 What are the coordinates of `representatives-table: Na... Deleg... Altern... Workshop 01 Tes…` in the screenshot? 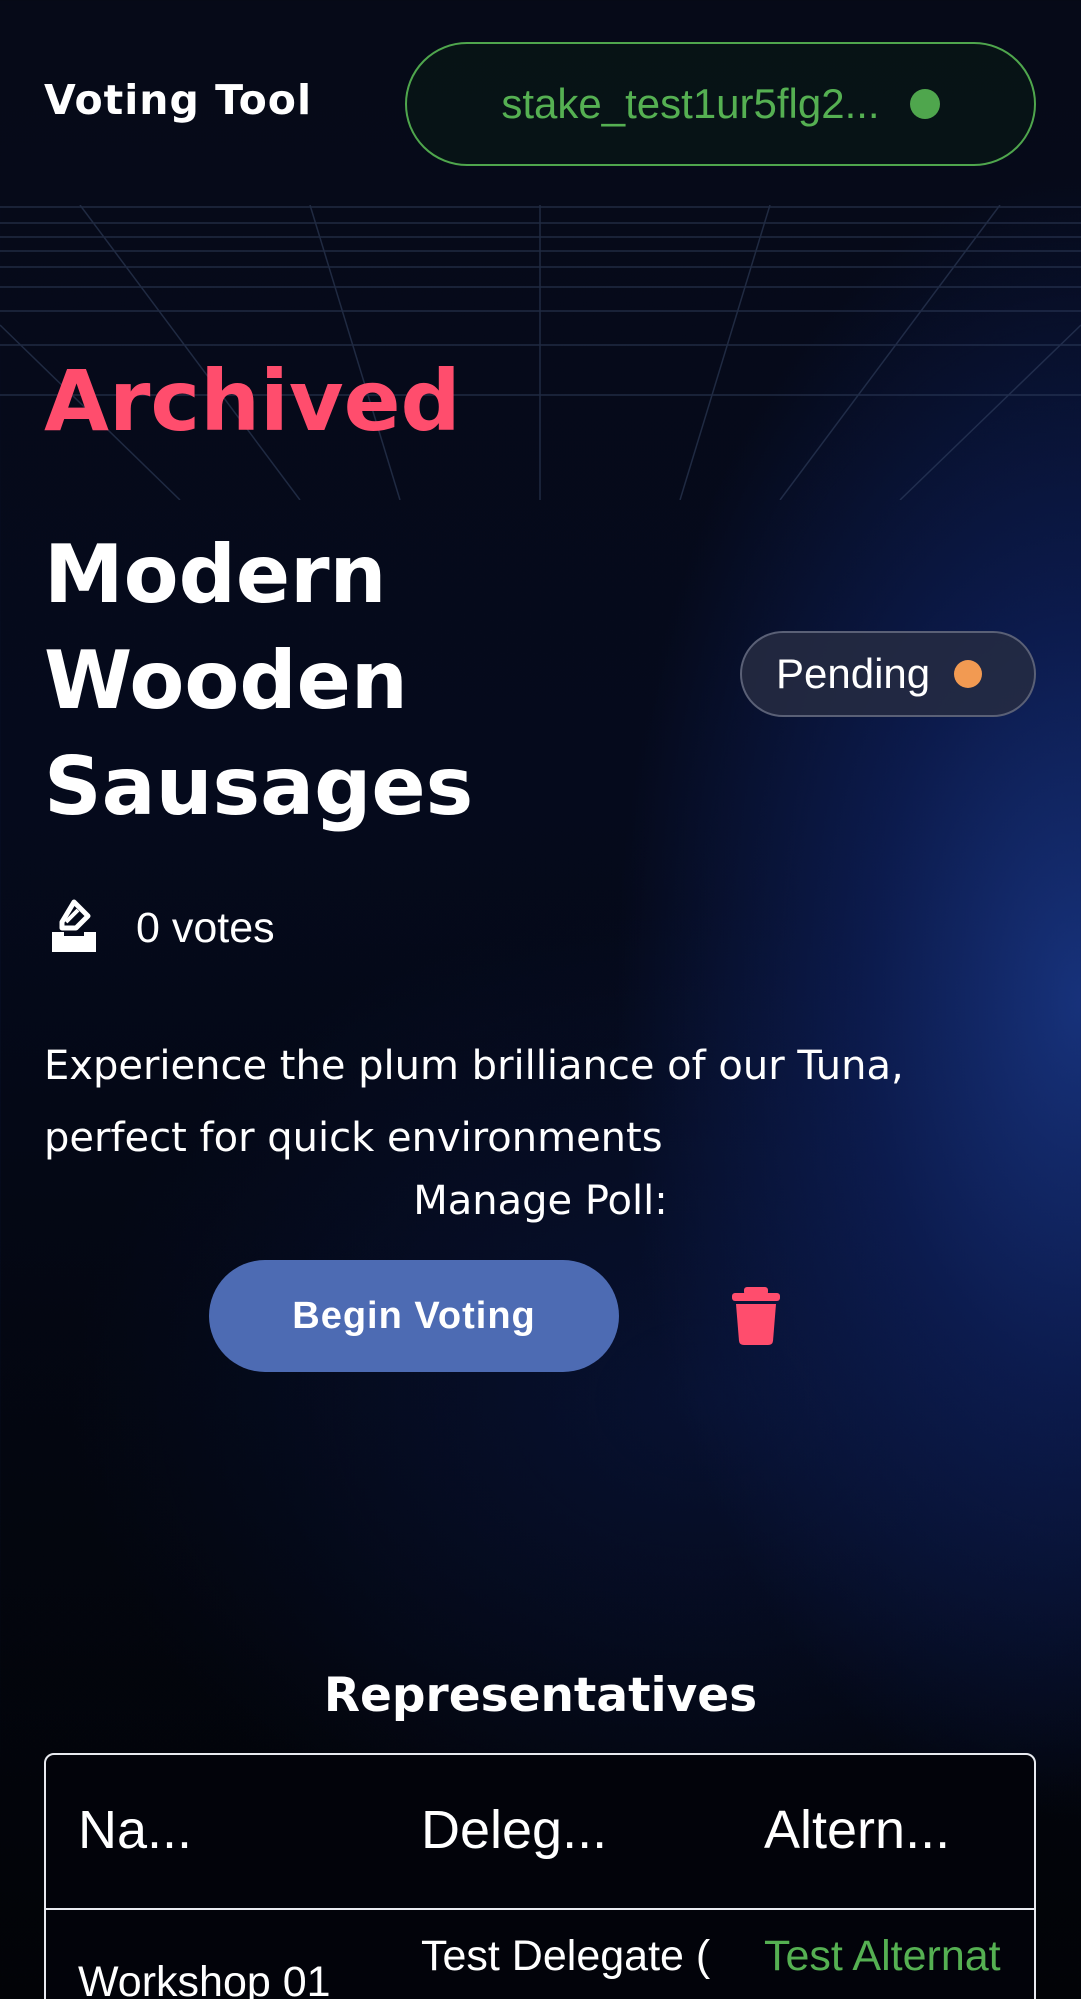 It's located at (540, 1876).